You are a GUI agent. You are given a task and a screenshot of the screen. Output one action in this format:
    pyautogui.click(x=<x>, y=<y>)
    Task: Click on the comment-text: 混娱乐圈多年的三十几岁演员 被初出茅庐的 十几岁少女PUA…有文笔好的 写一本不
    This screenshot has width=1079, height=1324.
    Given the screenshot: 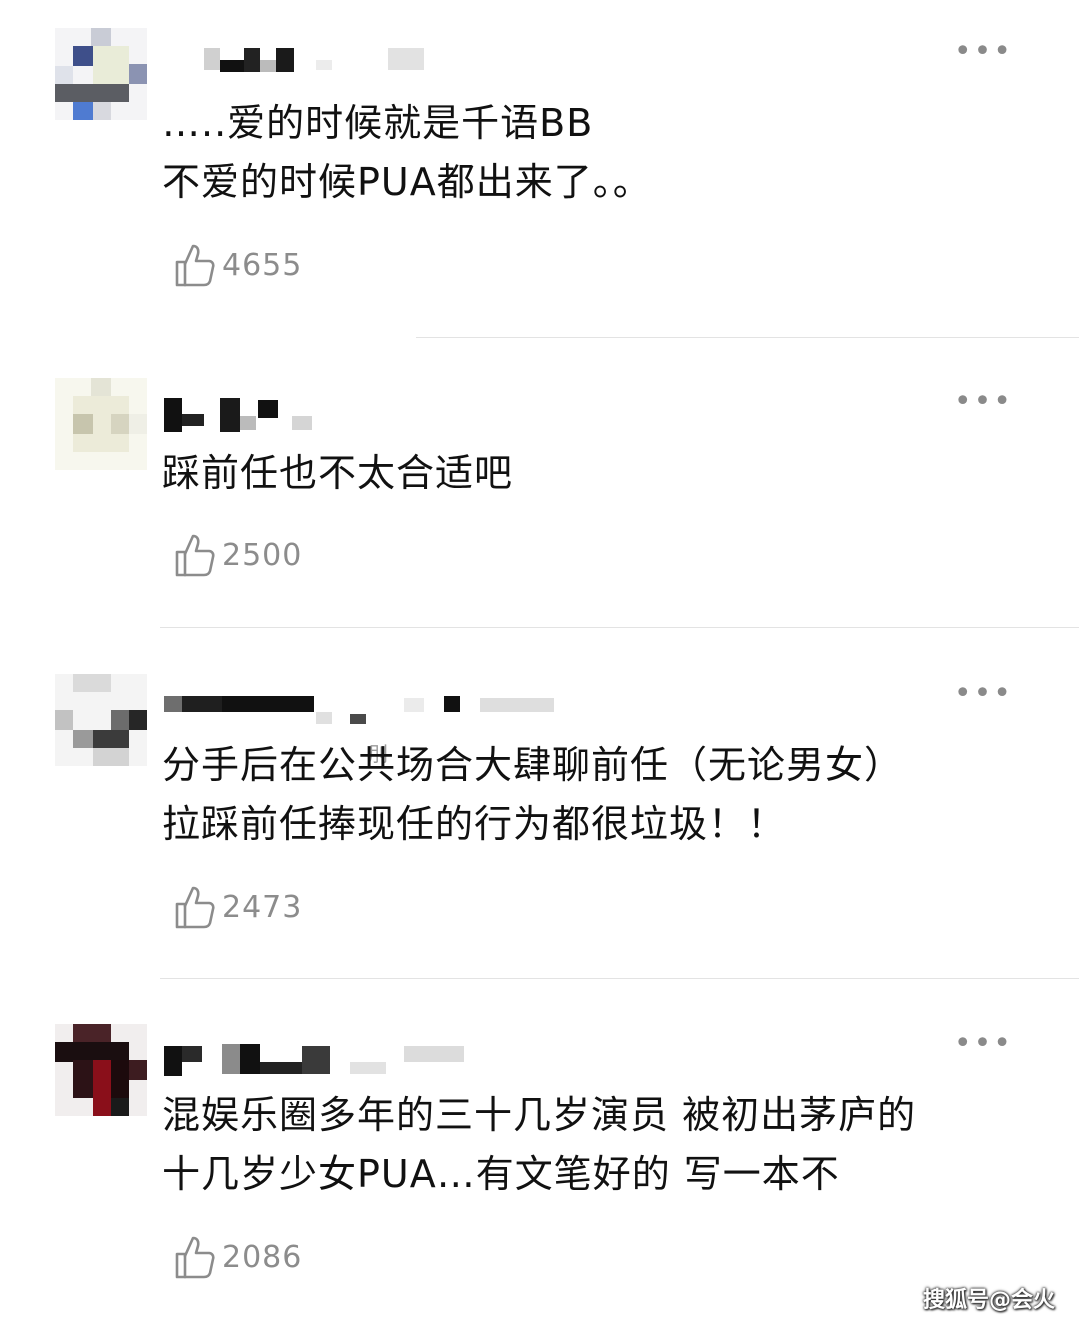 What is the action you would take?
    pyautogui.click(x=539, y=1145)
    